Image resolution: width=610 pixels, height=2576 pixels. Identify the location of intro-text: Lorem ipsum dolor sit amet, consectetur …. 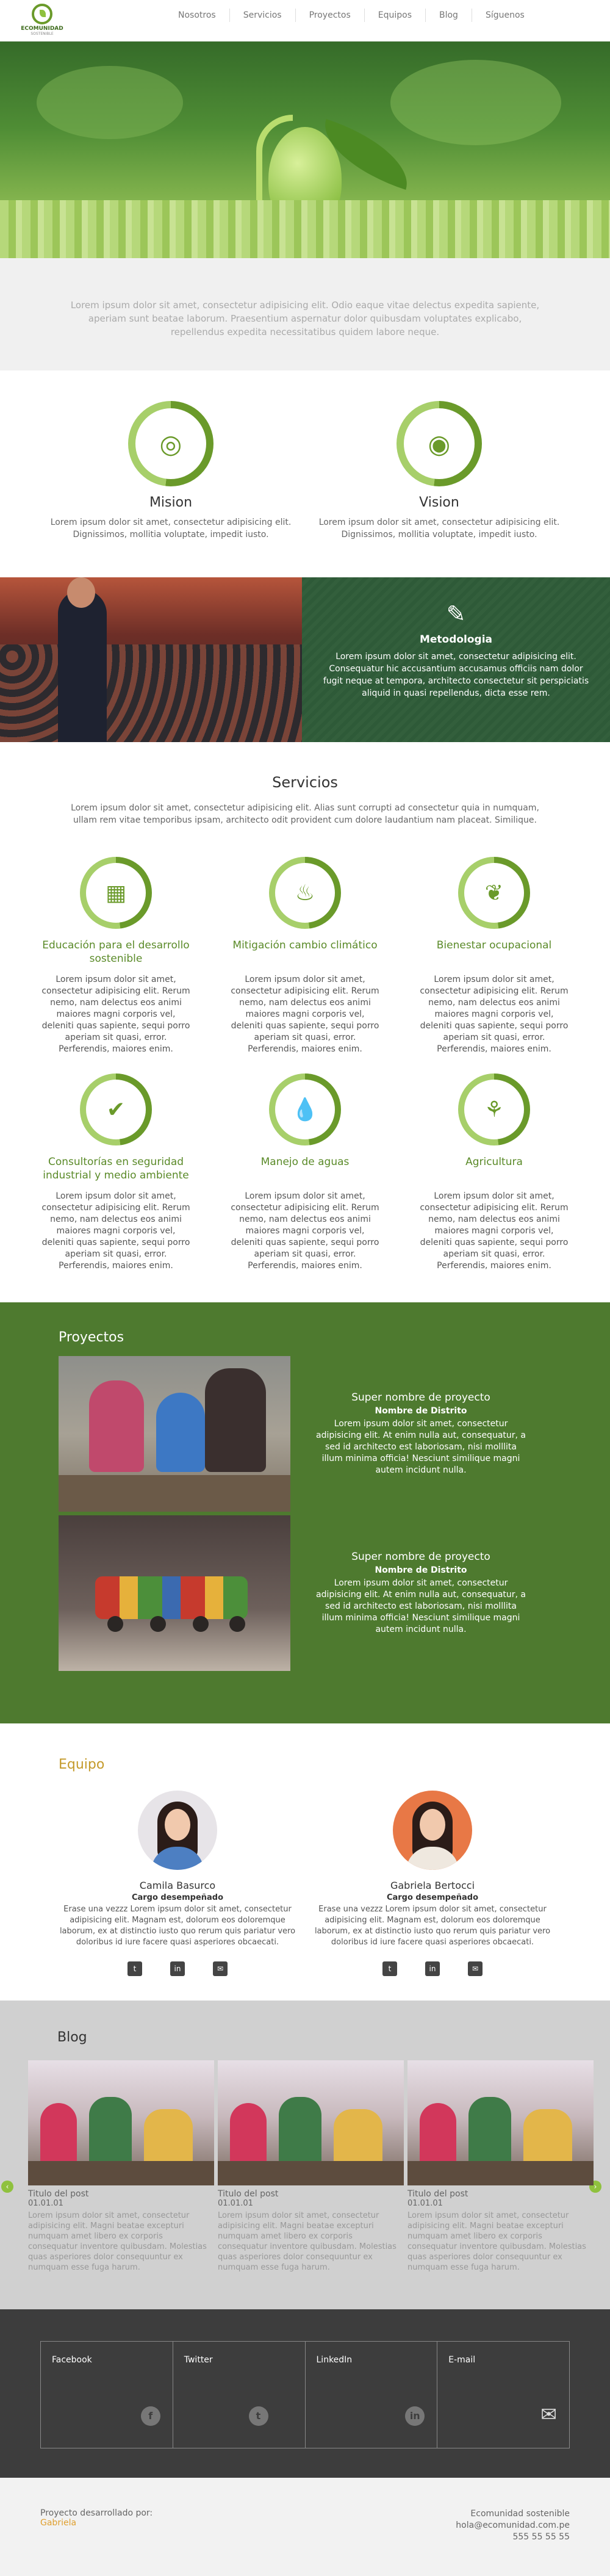
(305, 318).